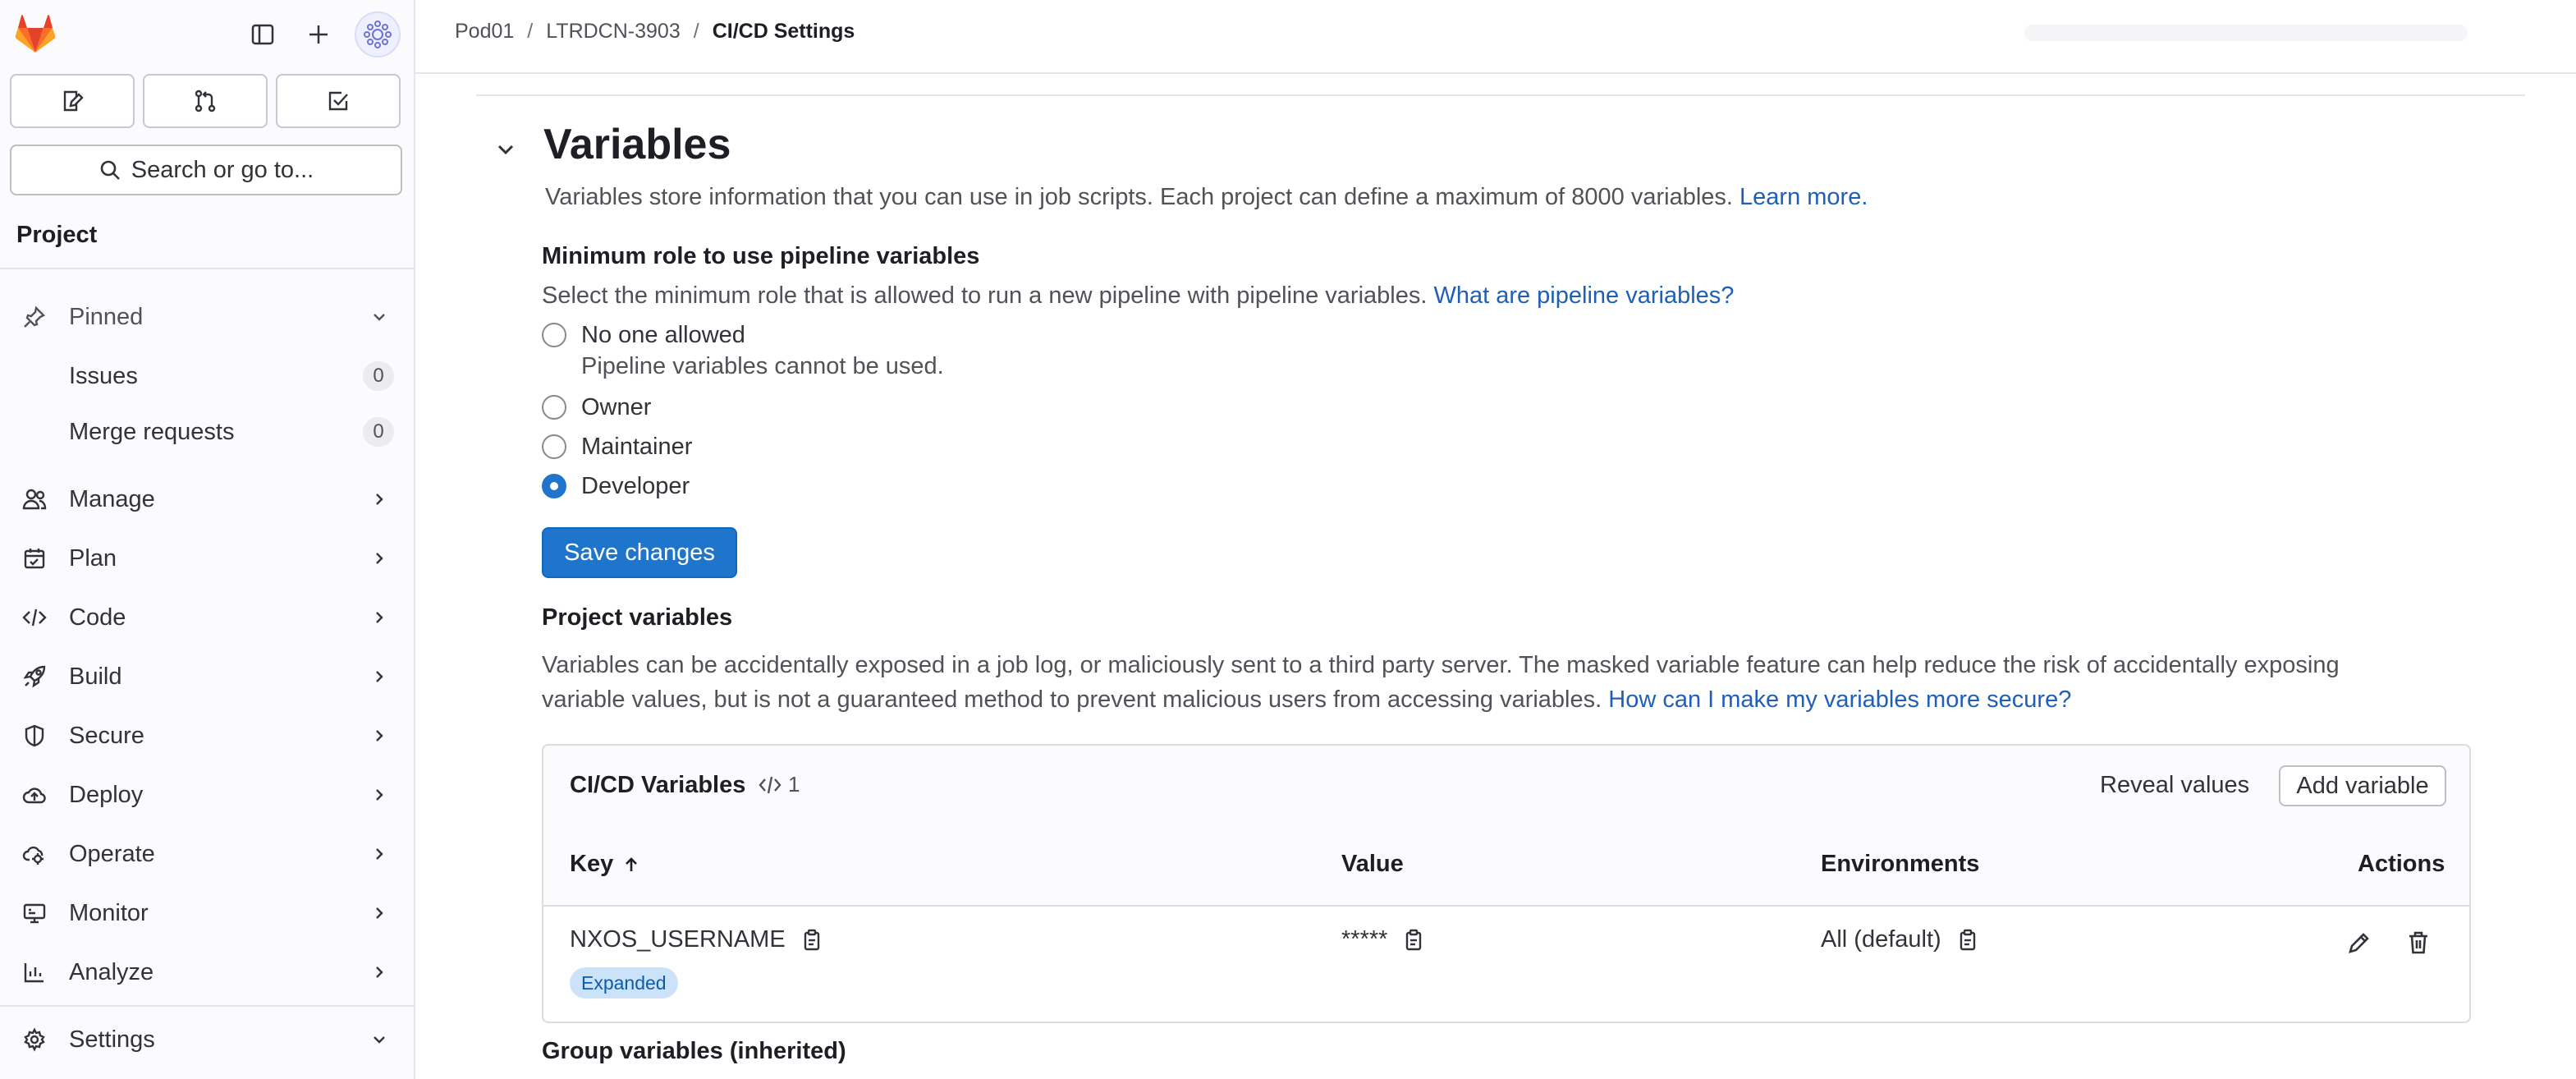 This screenshot has height=1079, width=2576. What do you see at coordinates (205, 101) in the screenshot?
I see `merge-requests-button` at bounding box center [205, 101].